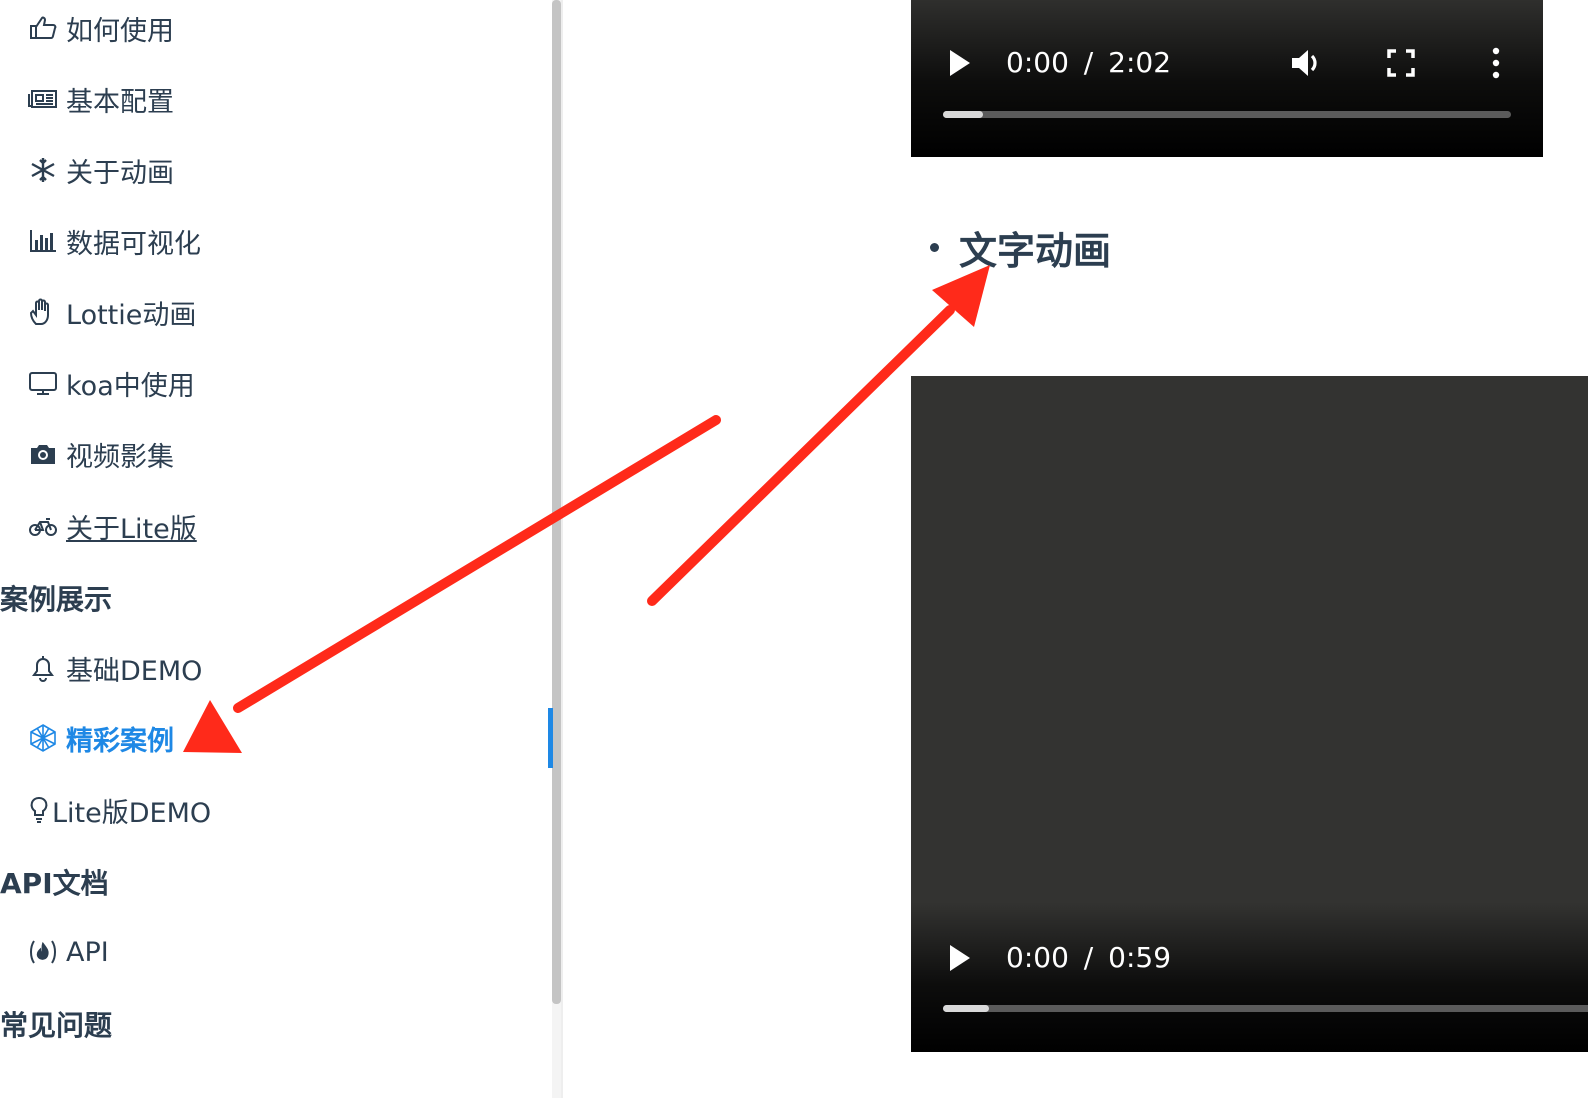 This screenshot has width=1588, height=1098. What do you see at coordinates (46, 312) in the screenshot?
I see `hand-icon` at bounding box center [46, 312].